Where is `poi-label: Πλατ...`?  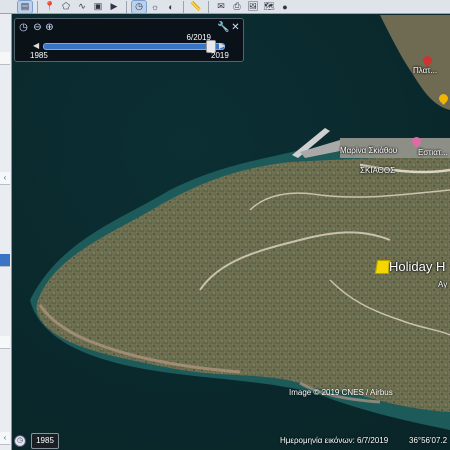 poi-label: Πλατ... is located at coordinates (425, 70).